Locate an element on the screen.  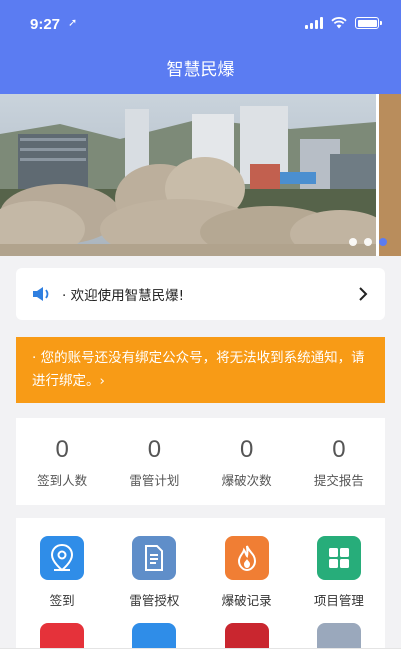
chevron-right-icon is located at coordinates (363, 294).